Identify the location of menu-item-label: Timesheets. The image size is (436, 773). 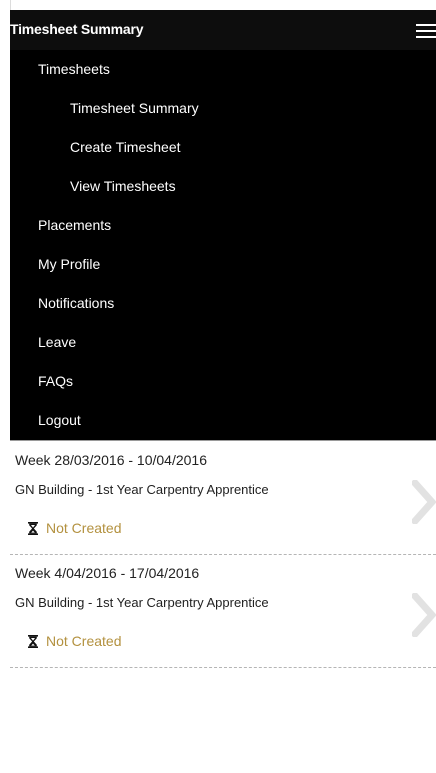
(74, 69).